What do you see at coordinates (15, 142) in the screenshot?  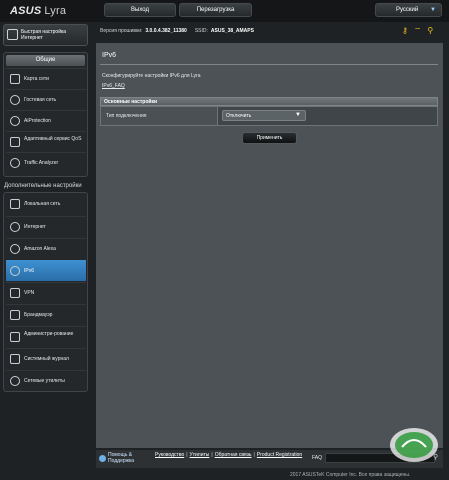 I see `qos-icon` at bounding box center [15, 142].